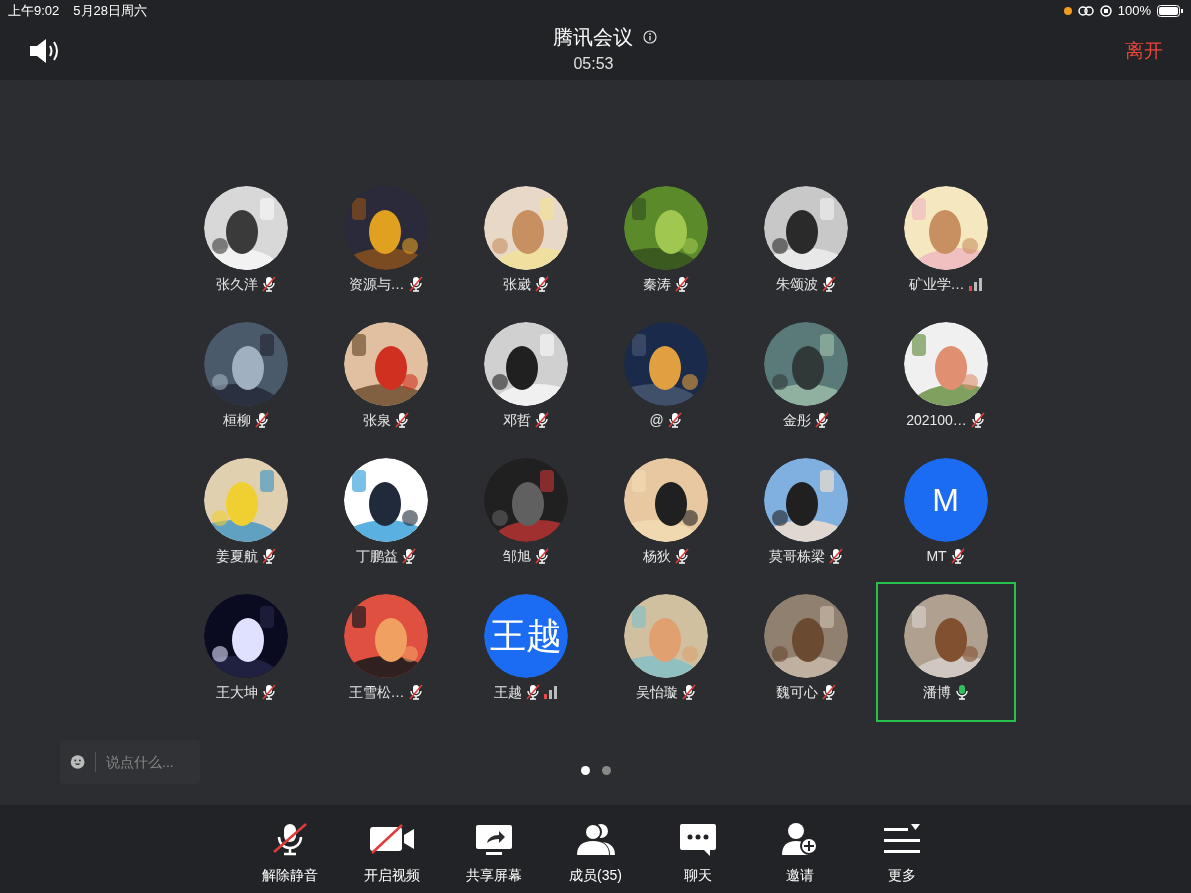 This screenshot has height=893, width=1191. I want to click on participant-name: 朱颂波, so click(796, 284).